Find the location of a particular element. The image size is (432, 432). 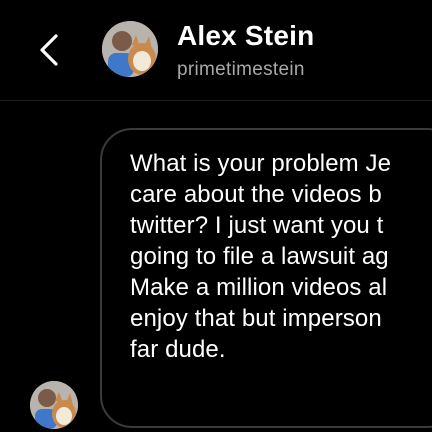

profile-avatar is located at coordinates (130, 49).